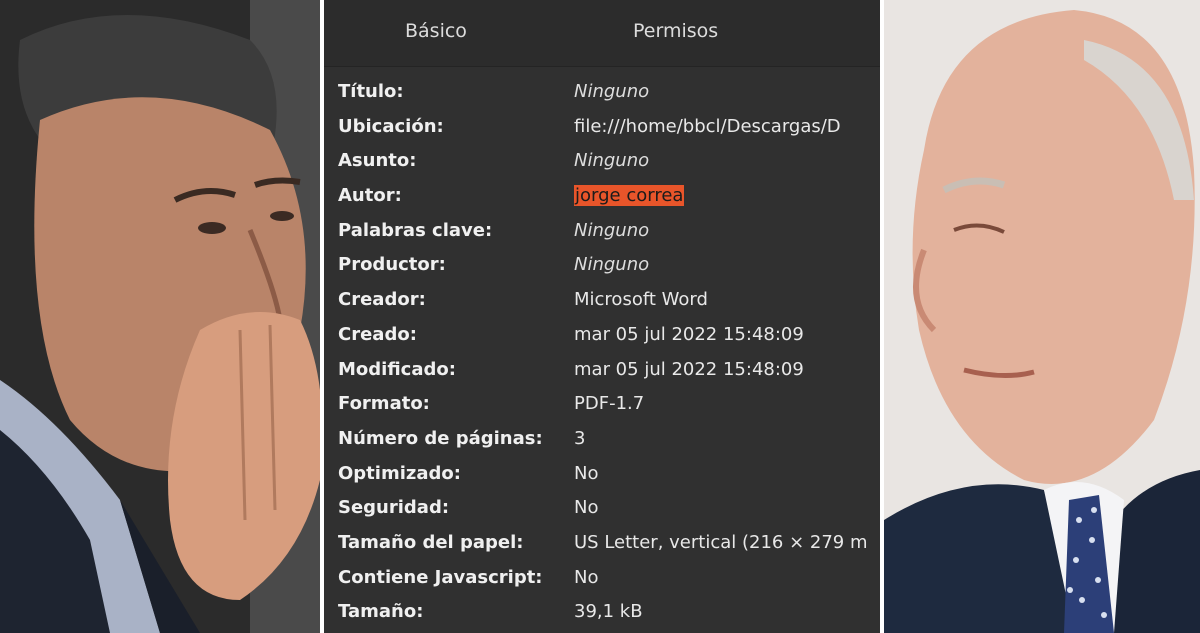 Image resolution: width=1200 pixels, height=633 pixels. I want to click on property-label: Palabras clave:, so click(415, 230).